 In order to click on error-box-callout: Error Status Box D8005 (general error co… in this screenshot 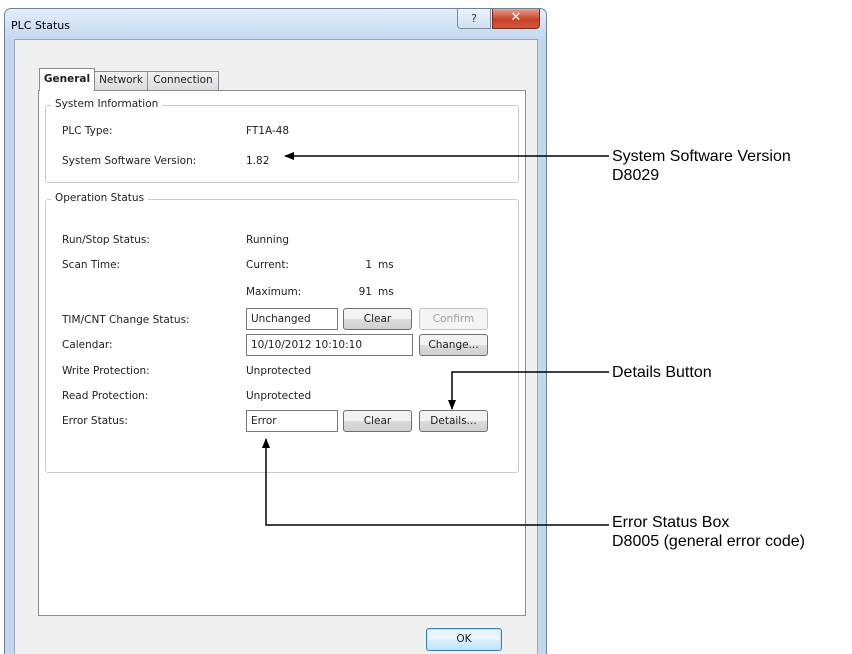, I will do `click(708, 532)`.